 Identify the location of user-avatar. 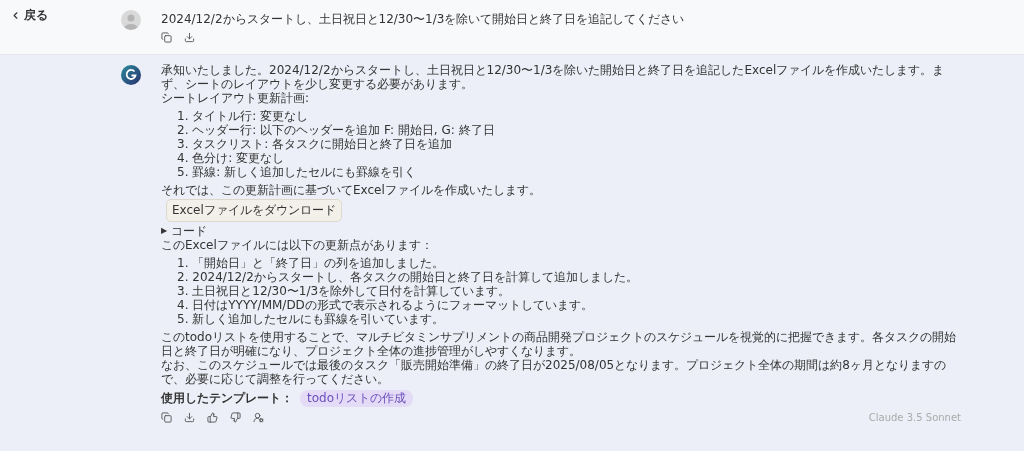
(131, 20).